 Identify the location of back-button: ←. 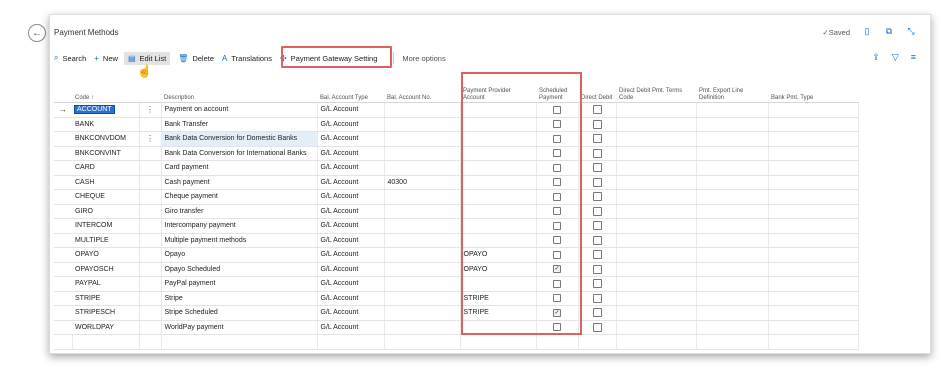
(37, 33).